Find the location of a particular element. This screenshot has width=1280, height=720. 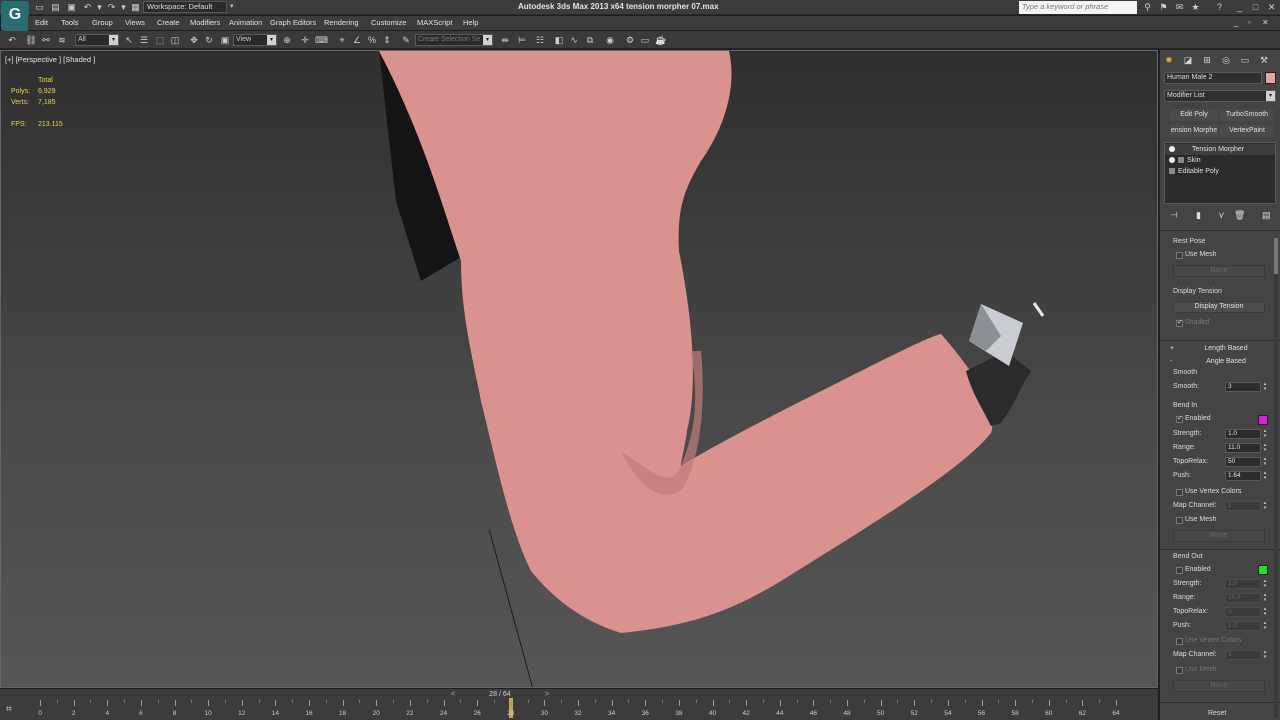

time-slider: < 28 / 64 > is located at coordinates (579, 694).